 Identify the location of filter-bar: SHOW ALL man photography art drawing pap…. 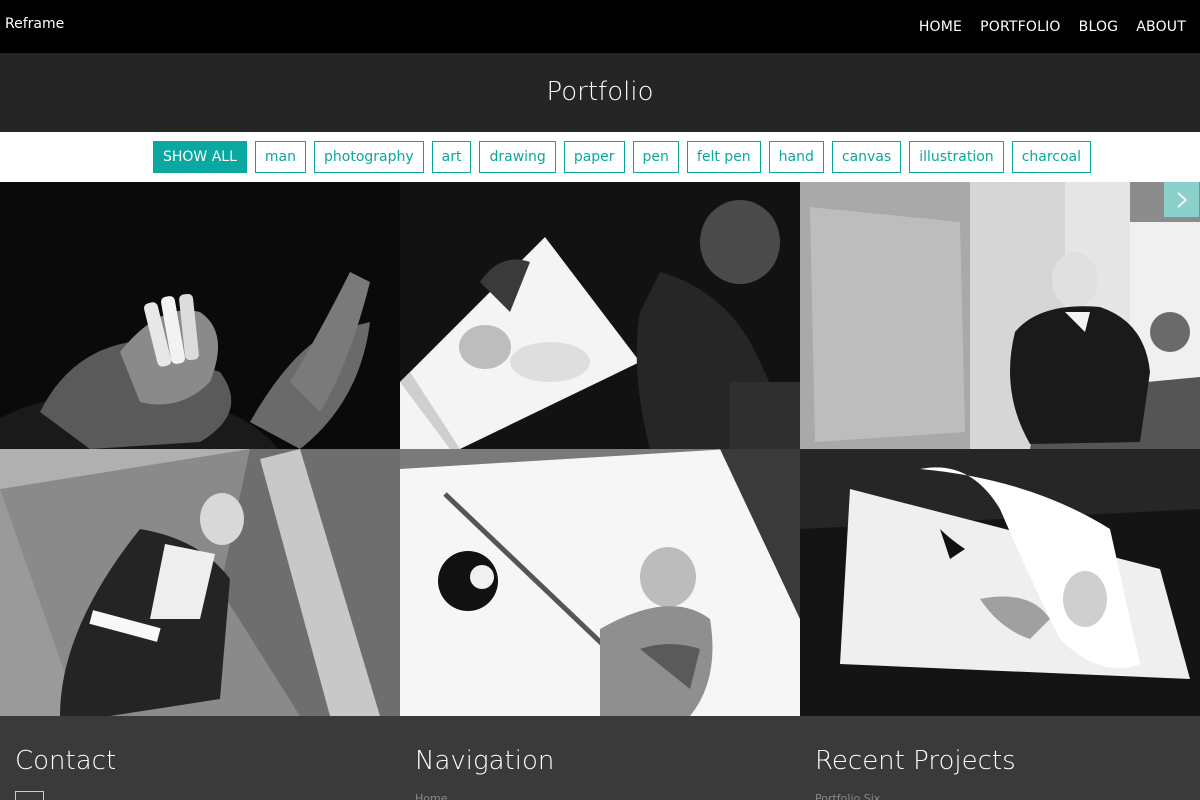
(600, 157).